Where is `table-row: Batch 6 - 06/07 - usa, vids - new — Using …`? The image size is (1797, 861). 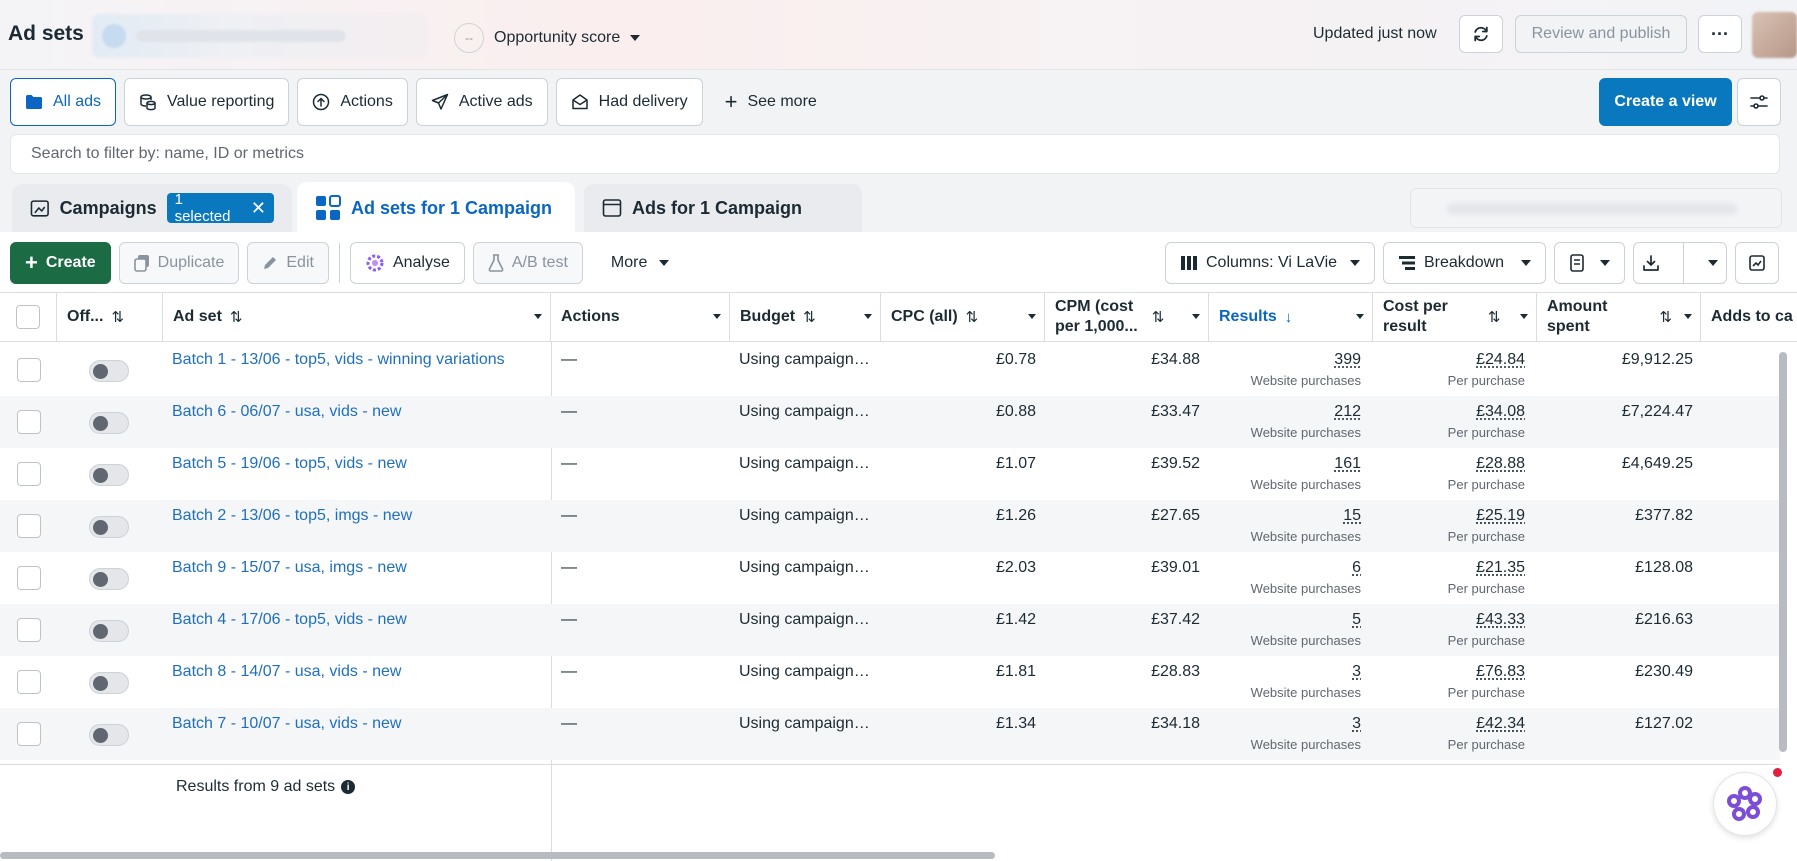
table-row: Batch 6 - 06/07 - usa, vids - new — Using … is located at coordinates (890, 422).